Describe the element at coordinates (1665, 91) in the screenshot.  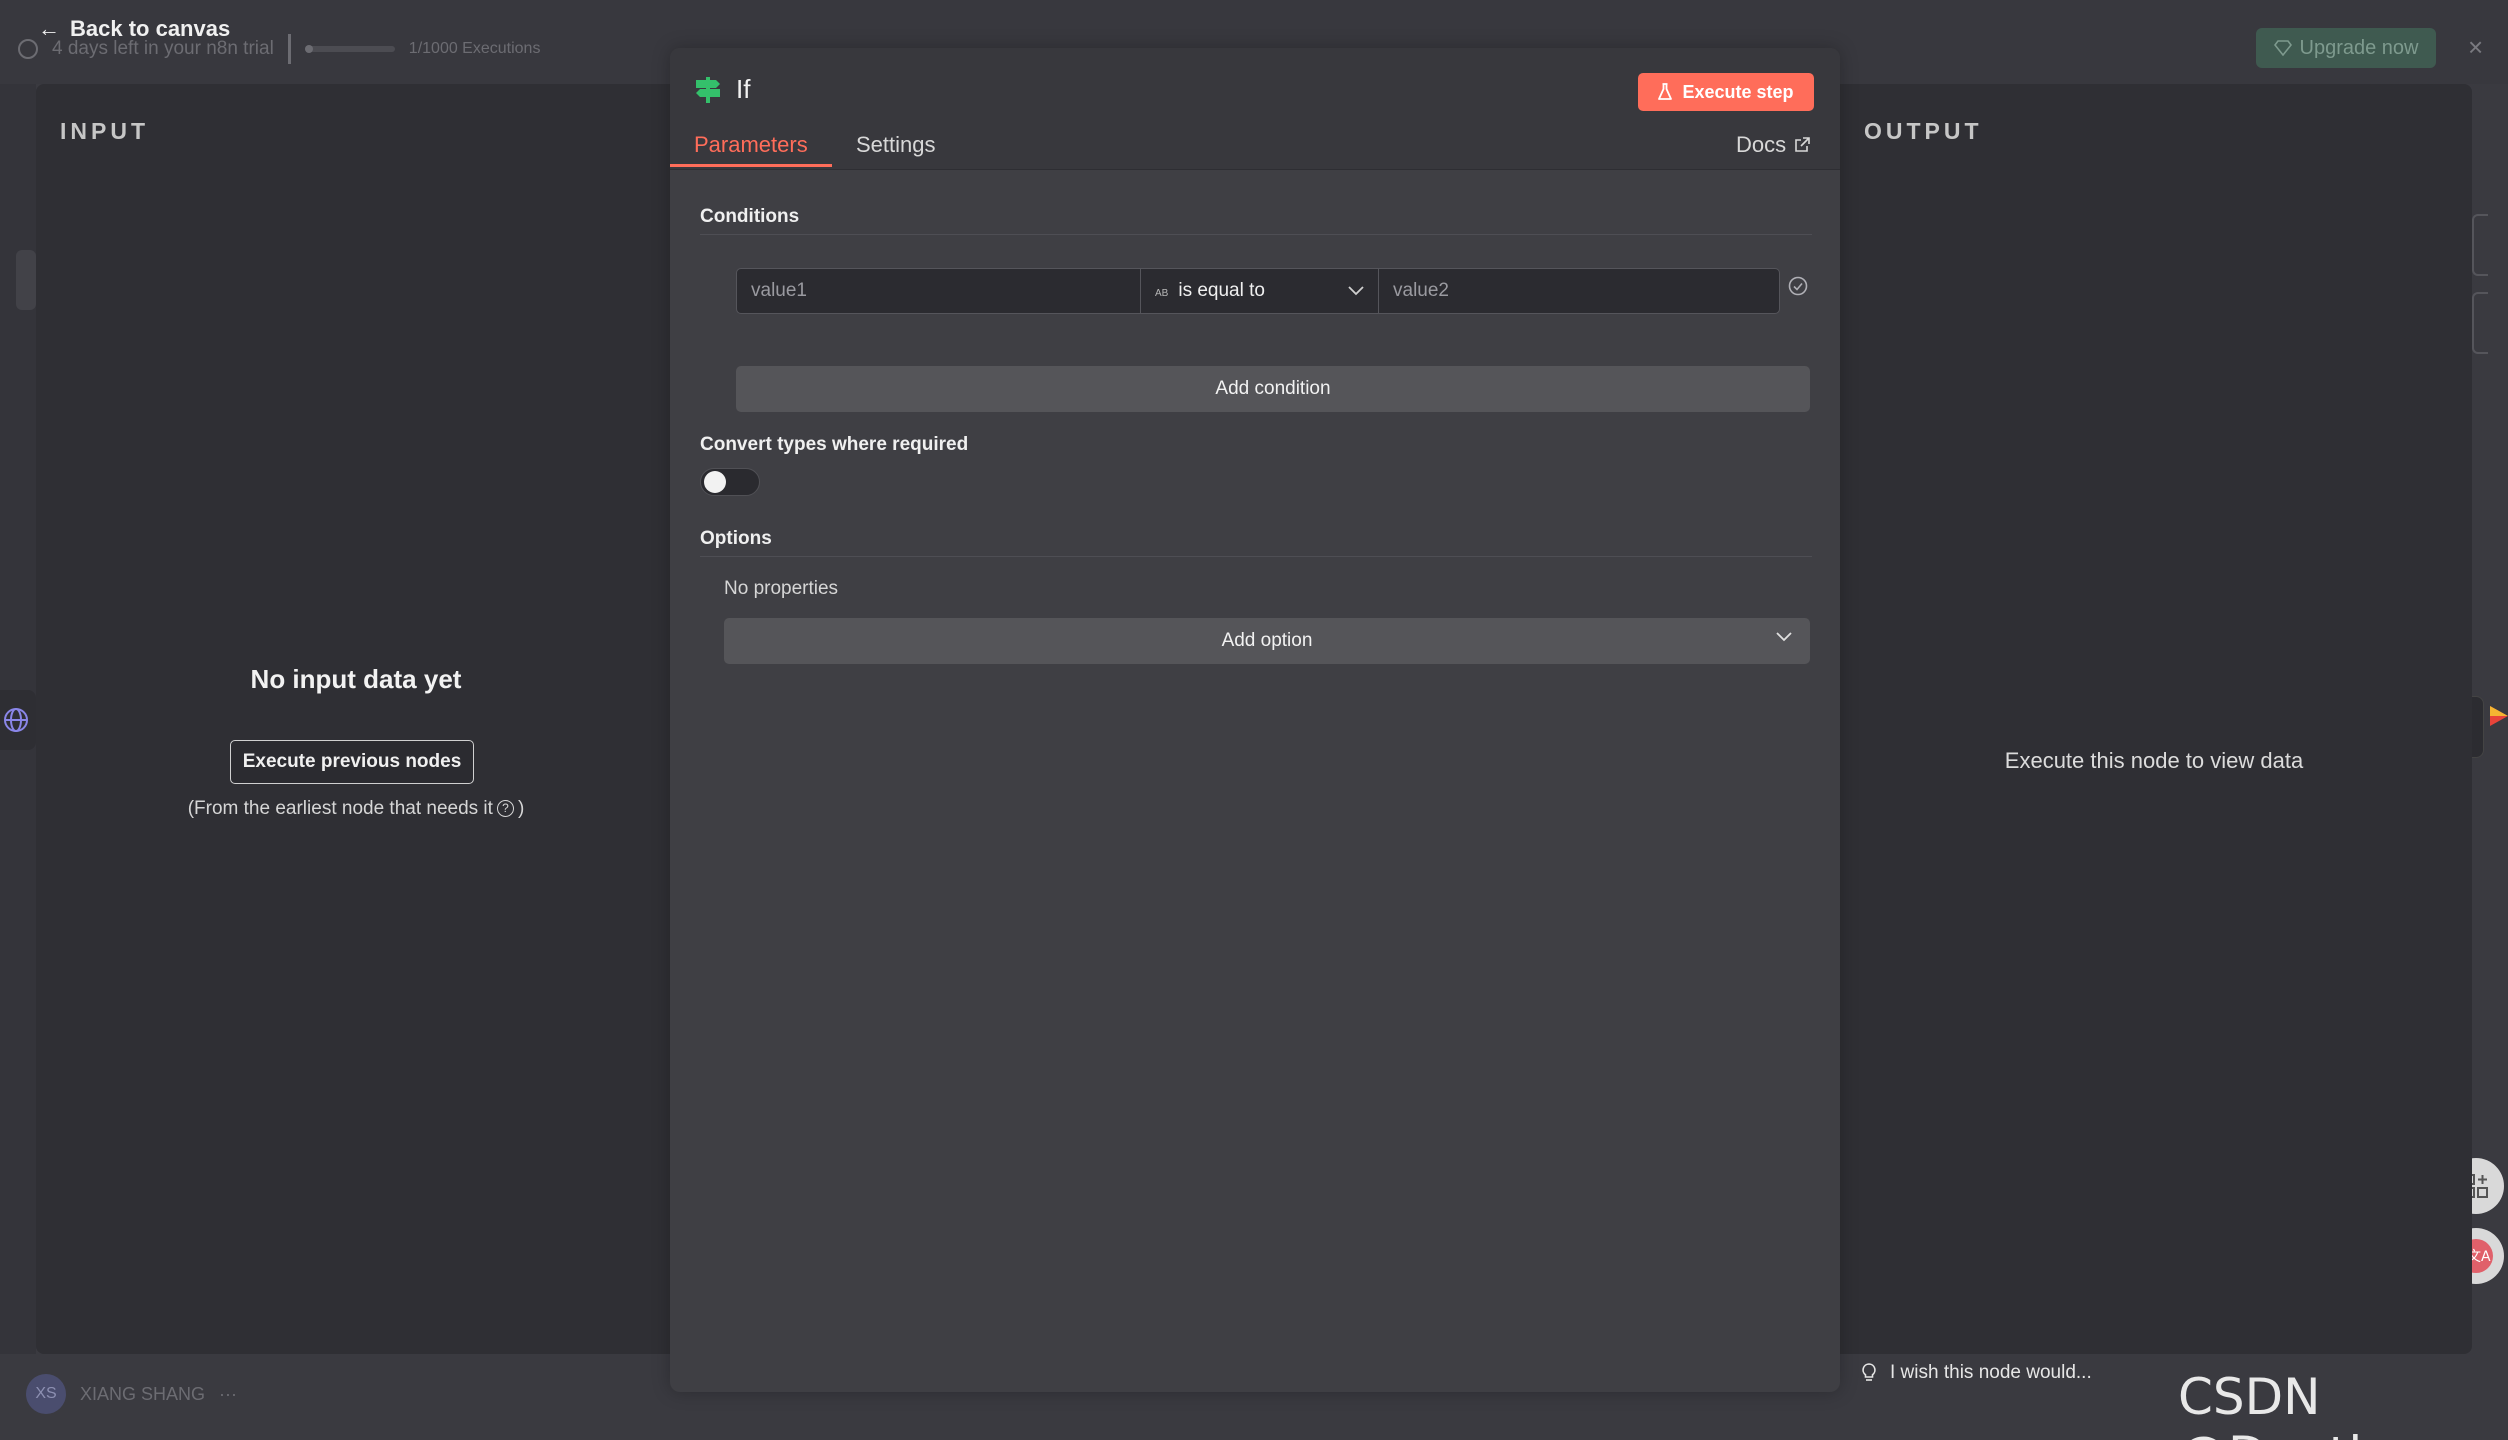
I see `flask-icon` at that location.